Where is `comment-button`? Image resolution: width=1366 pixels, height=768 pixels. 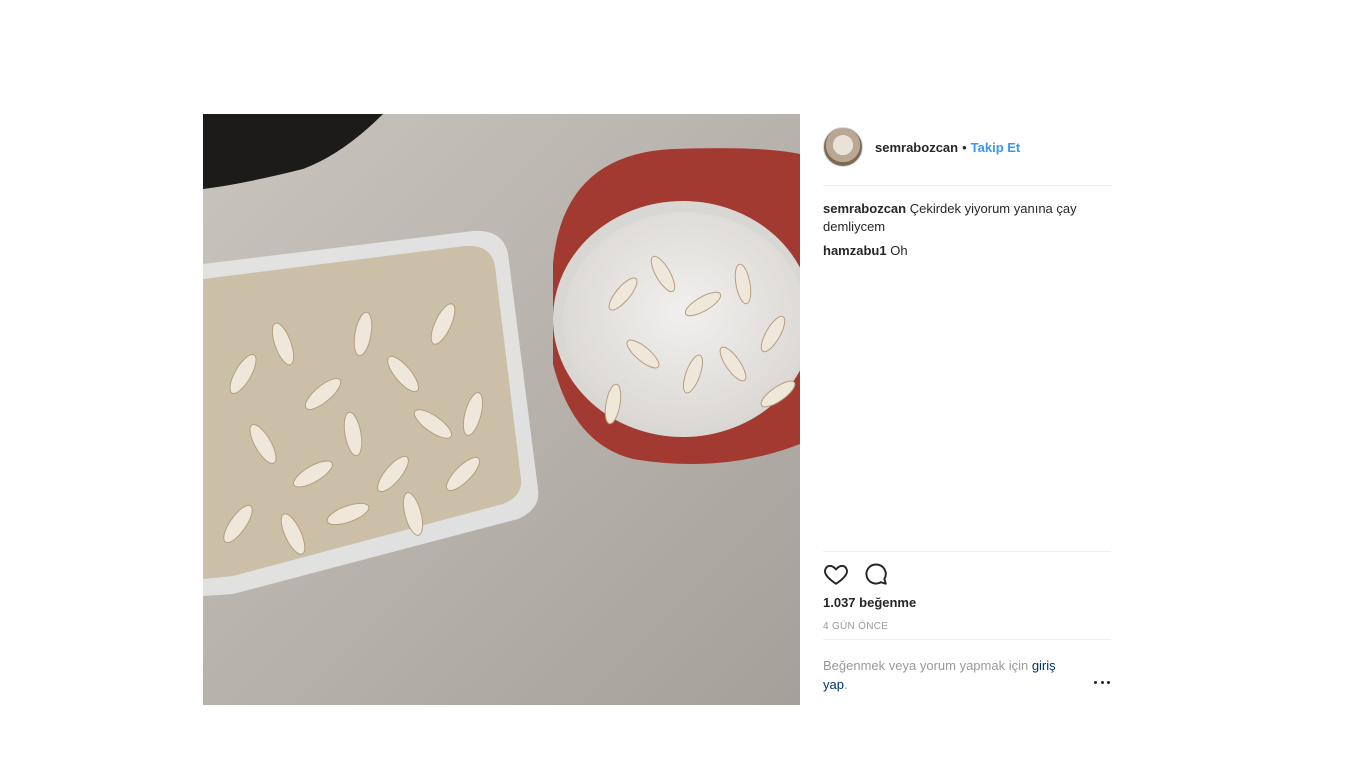 comment-button is located at coordinates (876, 574).